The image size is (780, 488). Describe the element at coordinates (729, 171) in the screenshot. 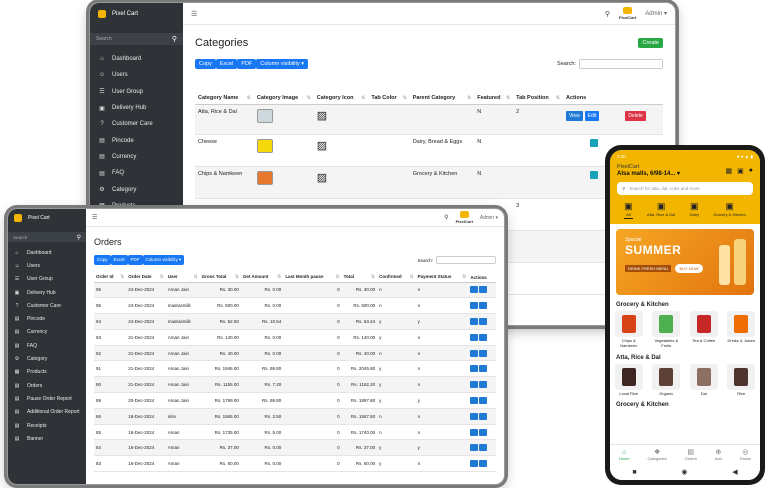

I see `calendar-icon: ▦` at that location.